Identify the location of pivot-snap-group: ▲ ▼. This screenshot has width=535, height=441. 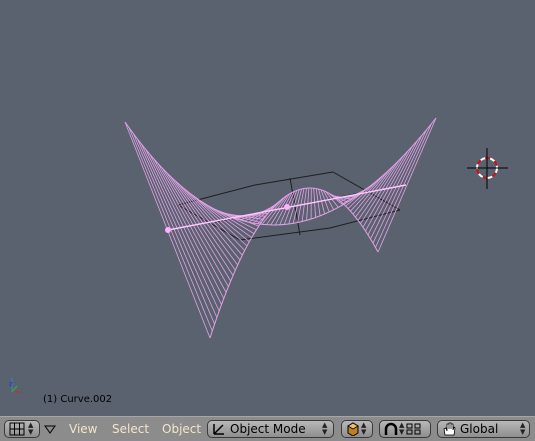
(405, 429).